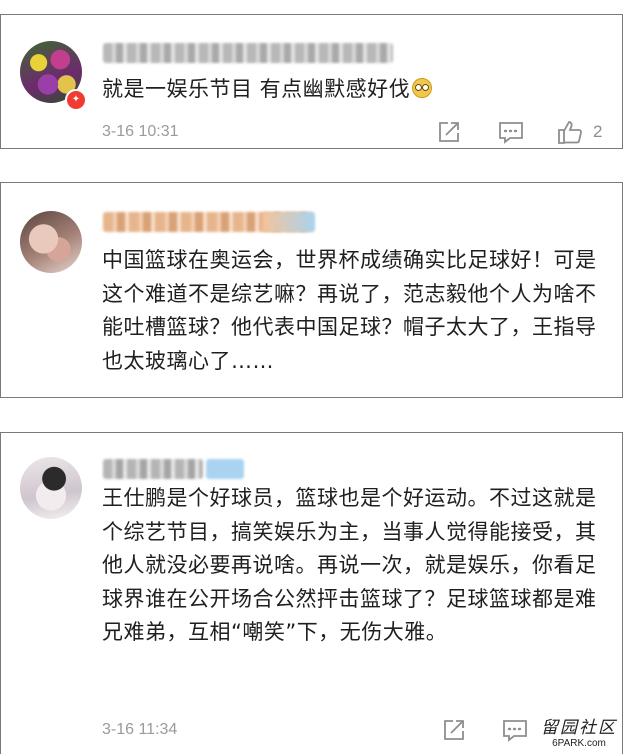 This screenshot has width=625, height=754. Describe the element at coordinates (353, 90) in the screenshot. I see `comment-text: 就是一娱乐节目 有点幽默感好伐` at that location.